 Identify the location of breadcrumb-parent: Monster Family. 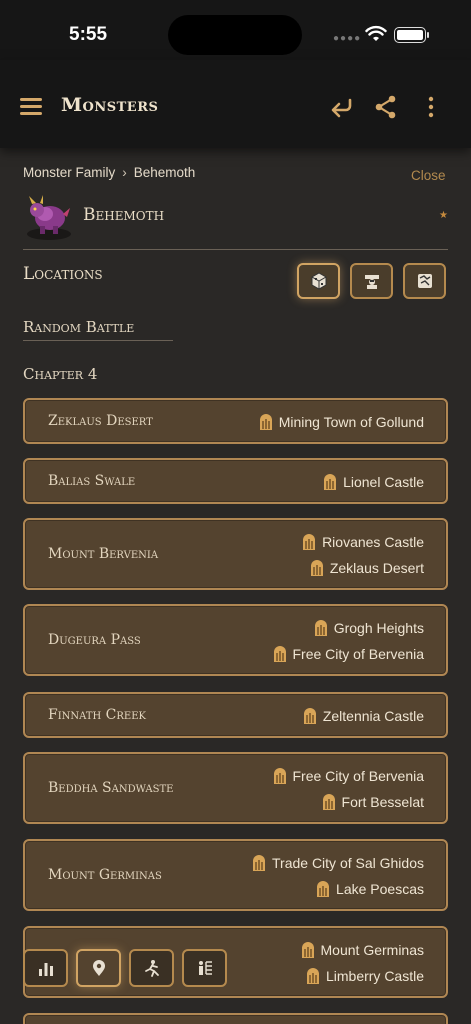
(69, 172).